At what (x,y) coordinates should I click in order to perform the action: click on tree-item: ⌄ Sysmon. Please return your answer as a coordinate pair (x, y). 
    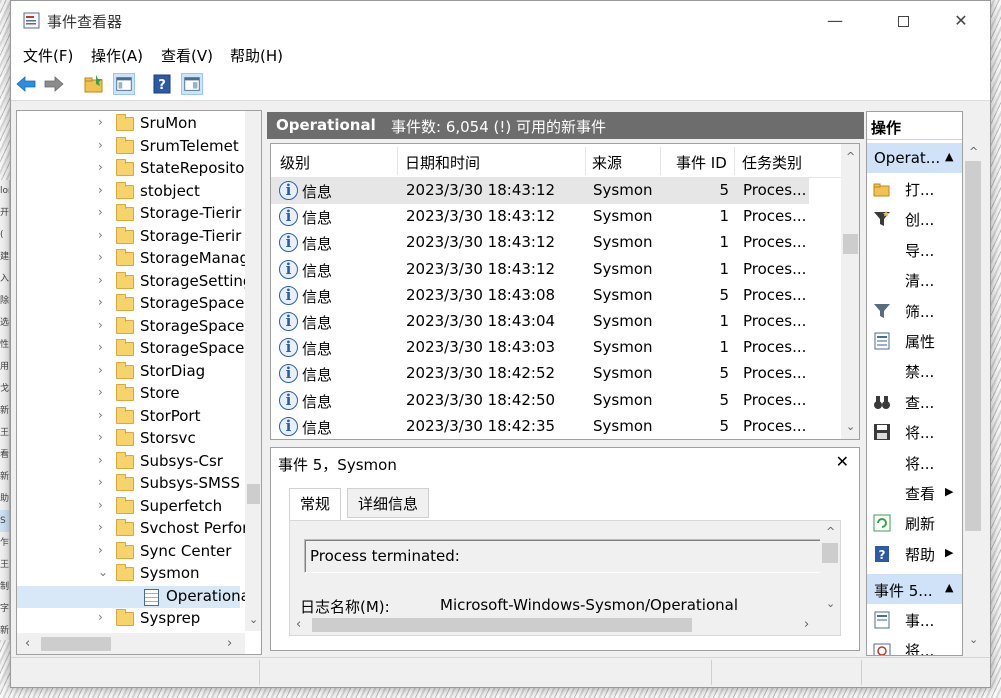
    Looking at the image, I should click on (128, 574).